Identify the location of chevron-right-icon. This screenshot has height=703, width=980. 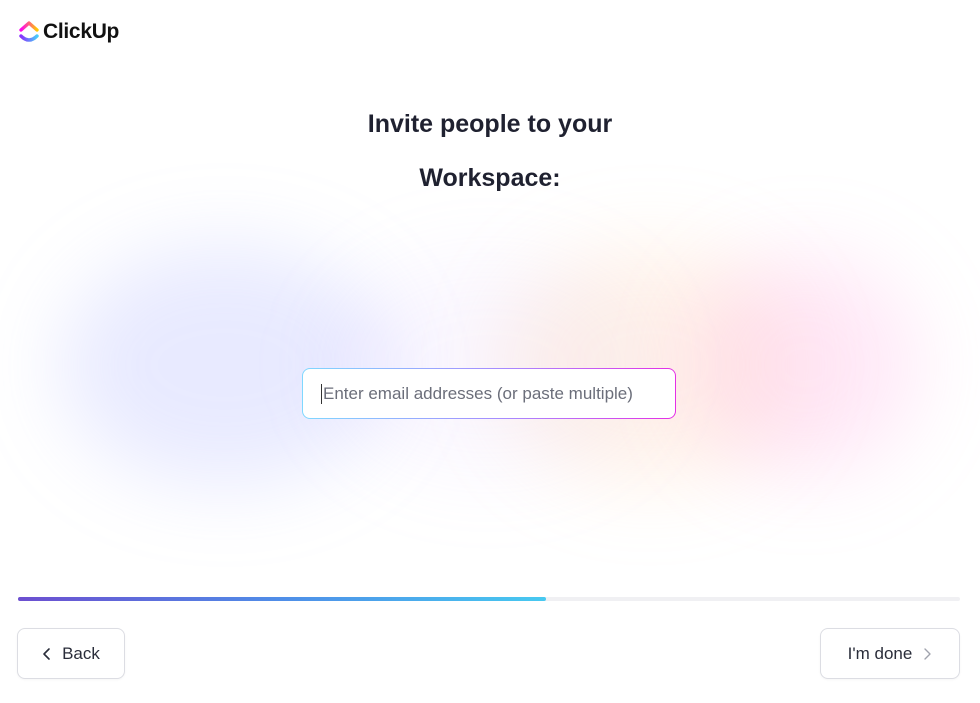
(928, 653).